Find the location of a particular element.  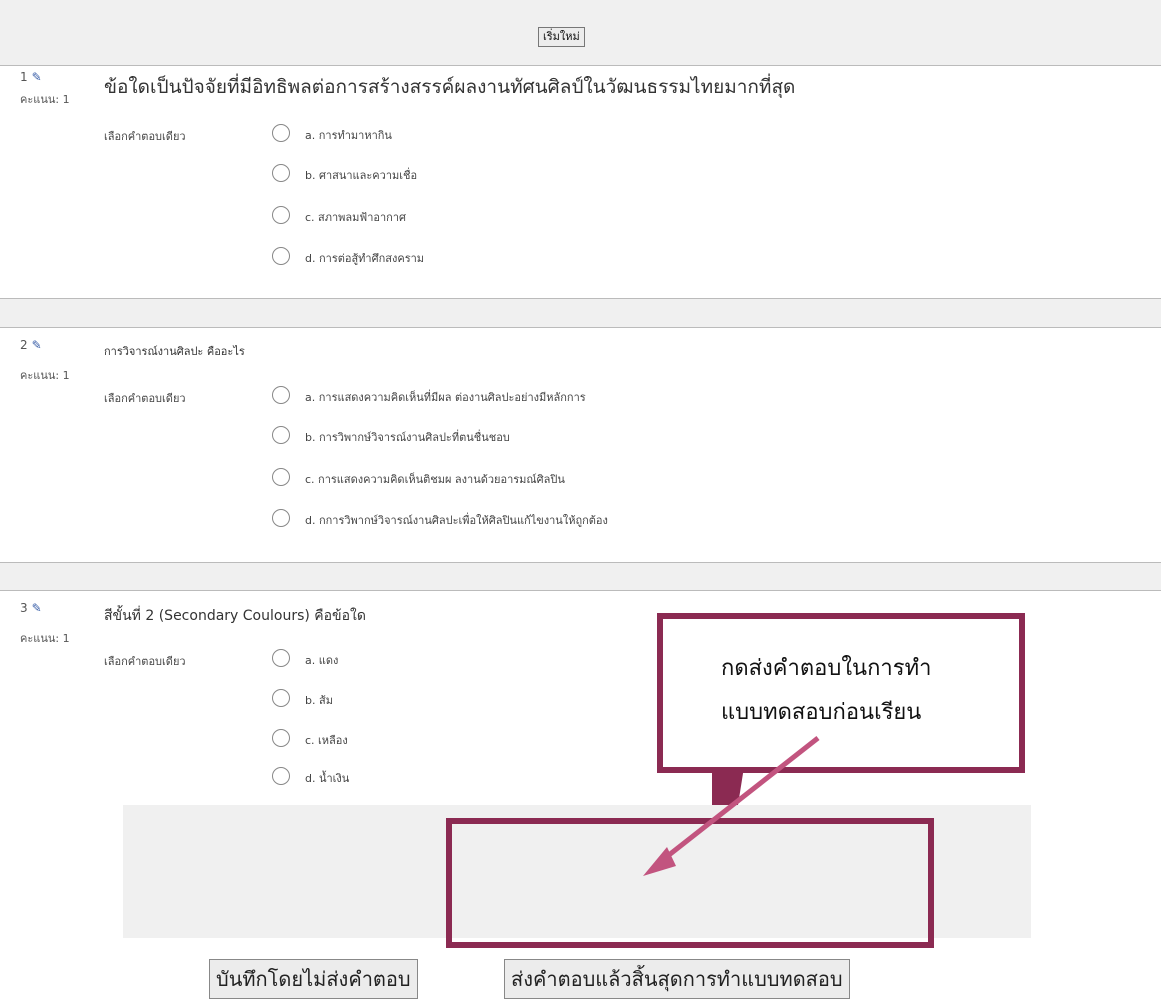

option-label: b. ส้ม is located at coordinates (319, 700).